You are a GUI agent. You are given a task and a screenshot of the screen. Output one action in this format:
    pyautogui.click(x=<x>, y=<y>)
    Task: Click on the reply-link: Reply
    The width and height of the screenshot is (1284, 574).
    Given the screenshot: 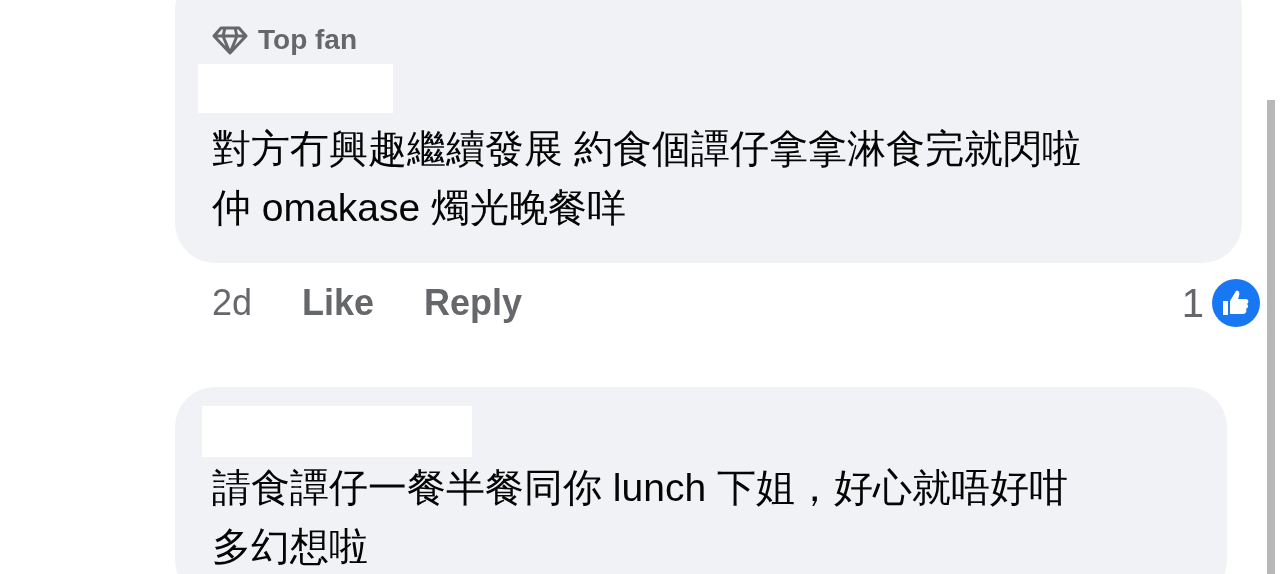 What is the action you would take?
    pyautogui.click(x=473, y=303)
    